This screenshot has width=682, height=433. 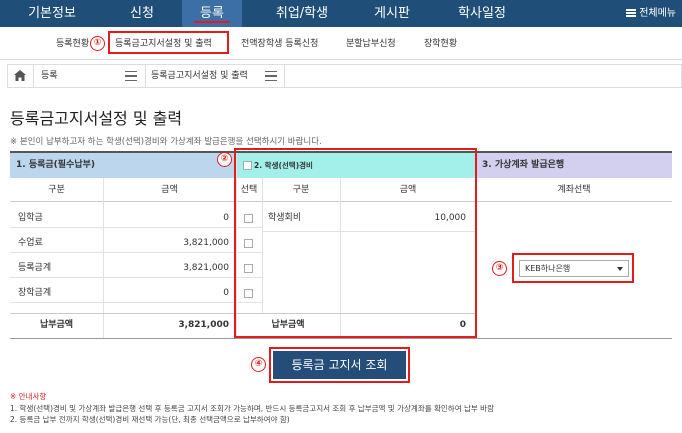 I want to click on s1-total-label: 납부금액, so click(x=56, y=325).